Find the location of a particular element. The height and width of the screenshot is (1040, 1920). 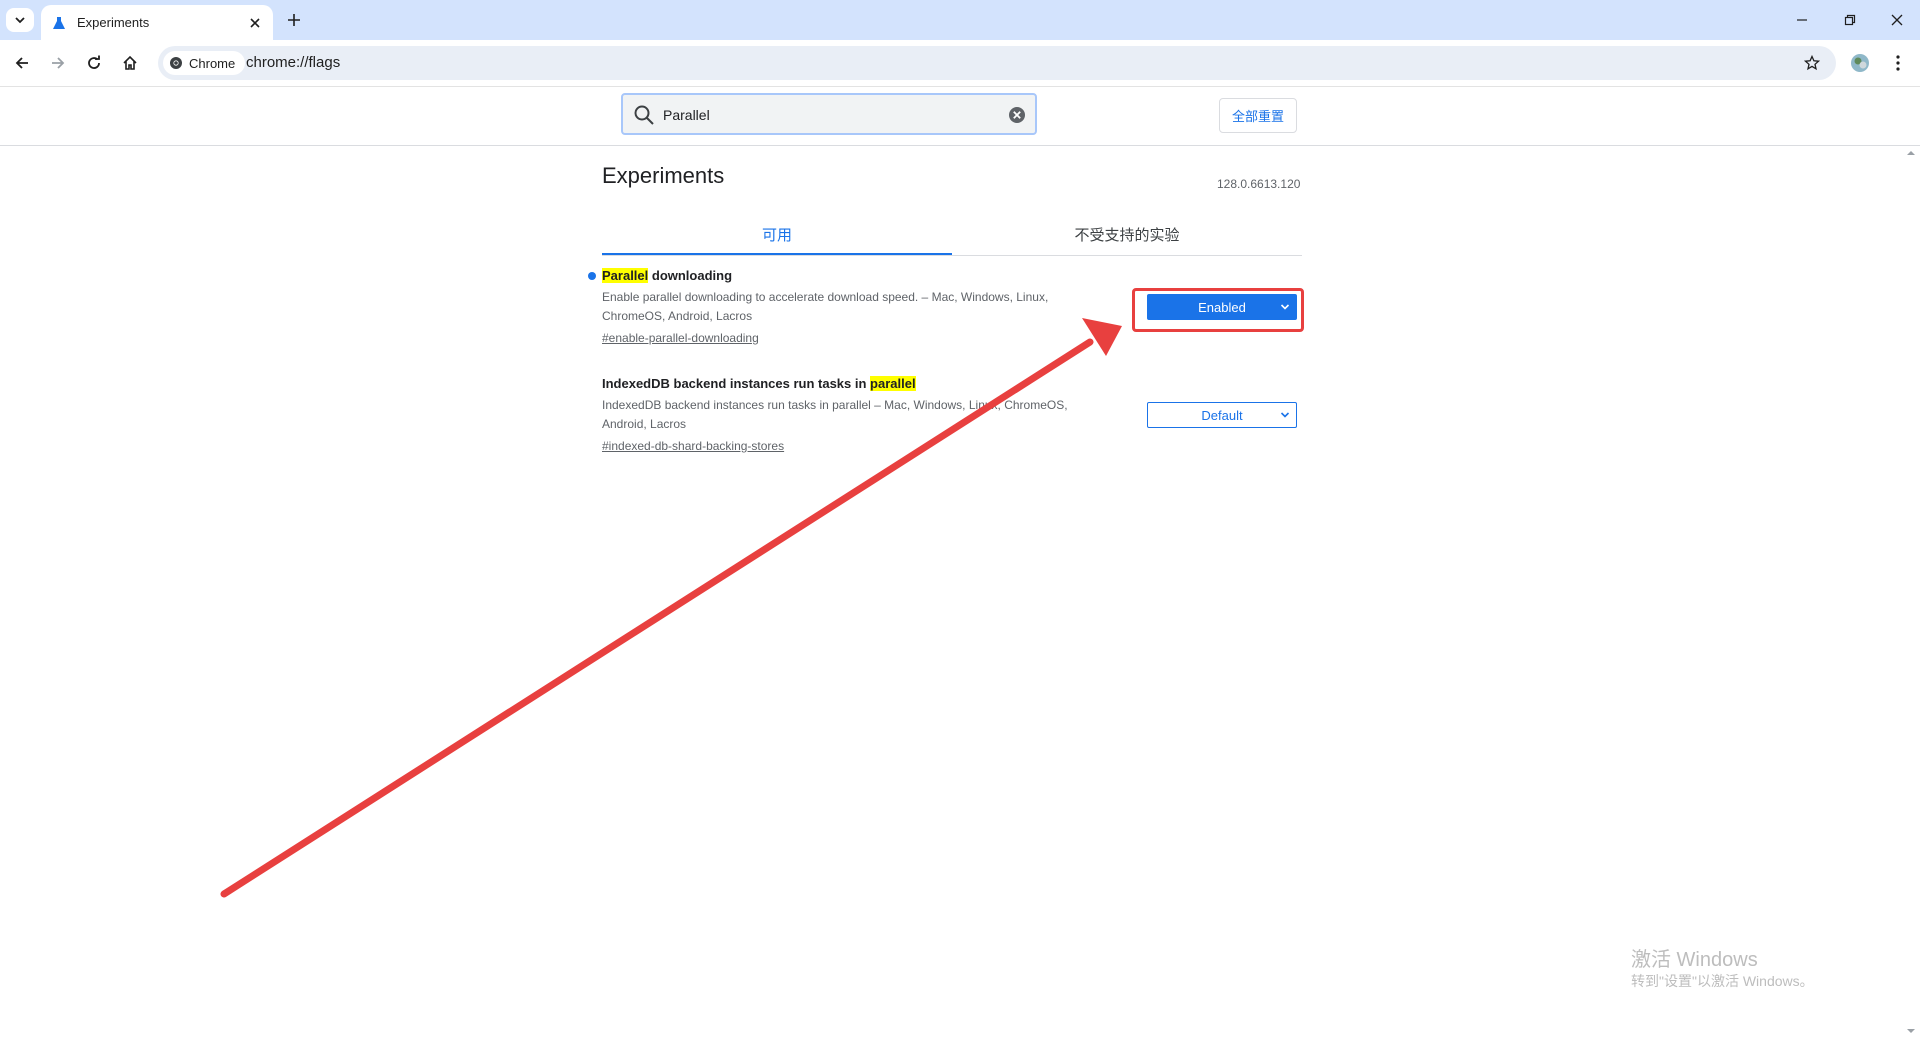

flask-icon is located at coordinates (59, 23).